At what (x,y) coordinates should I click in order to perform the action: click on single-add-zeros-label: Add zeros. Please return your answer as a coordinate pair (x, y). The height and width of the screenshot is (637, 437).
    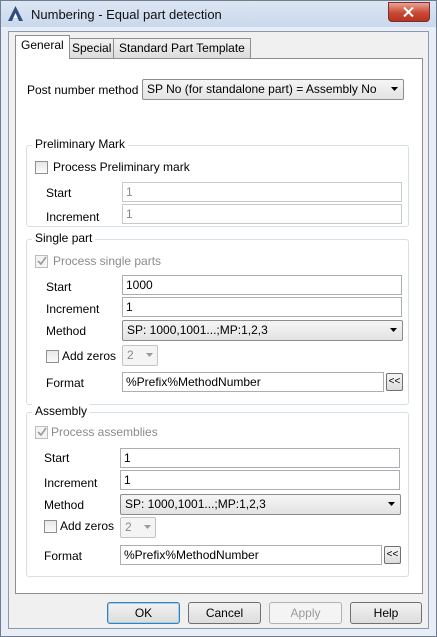
    Looking at the image, I should click on (89, 356).